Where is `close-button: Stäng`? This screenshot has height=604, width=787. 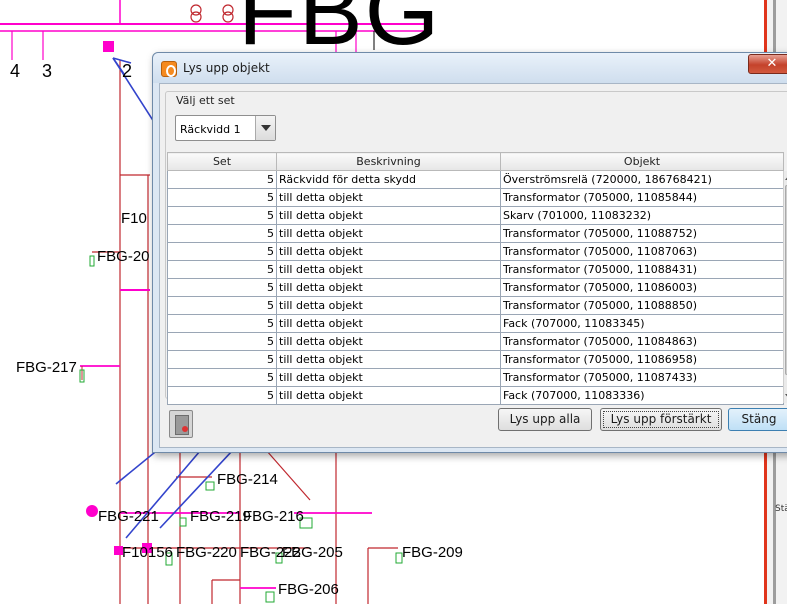 close-button: Stäng is located at coordinates (757, 419).